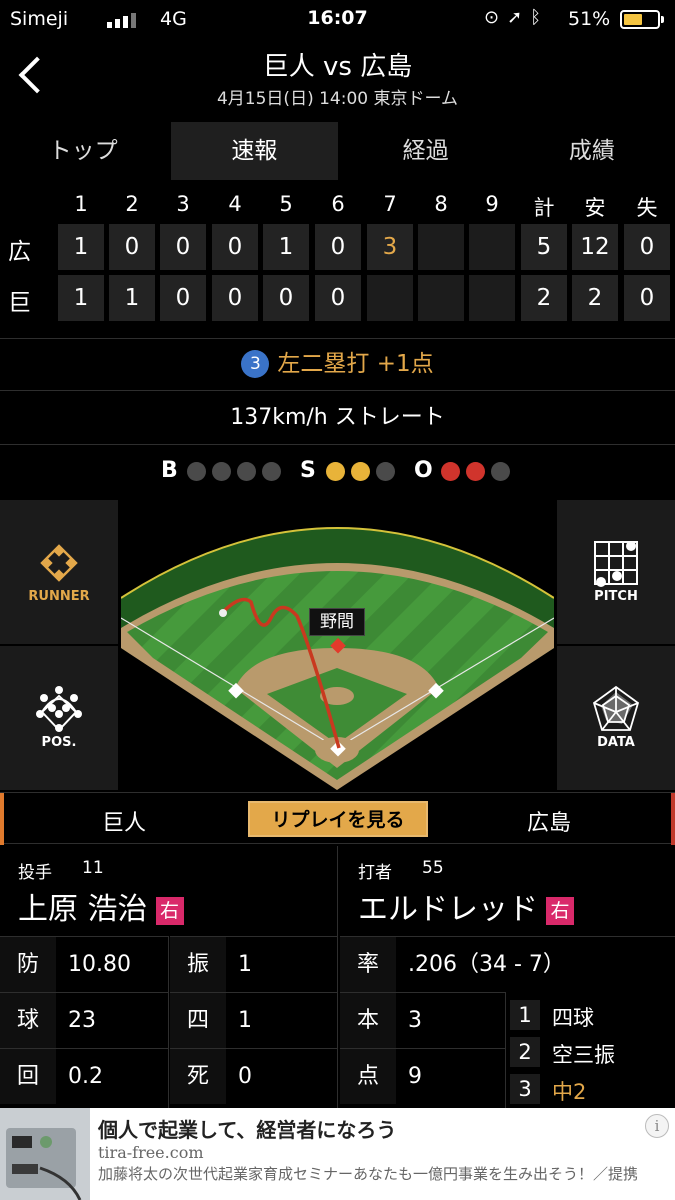 This screenshot has height=1200, width=675. What do you see at coordinates (415, 1020) in the screenshot?
I see `stat-value: 3` at bounding box center [415, 1020].